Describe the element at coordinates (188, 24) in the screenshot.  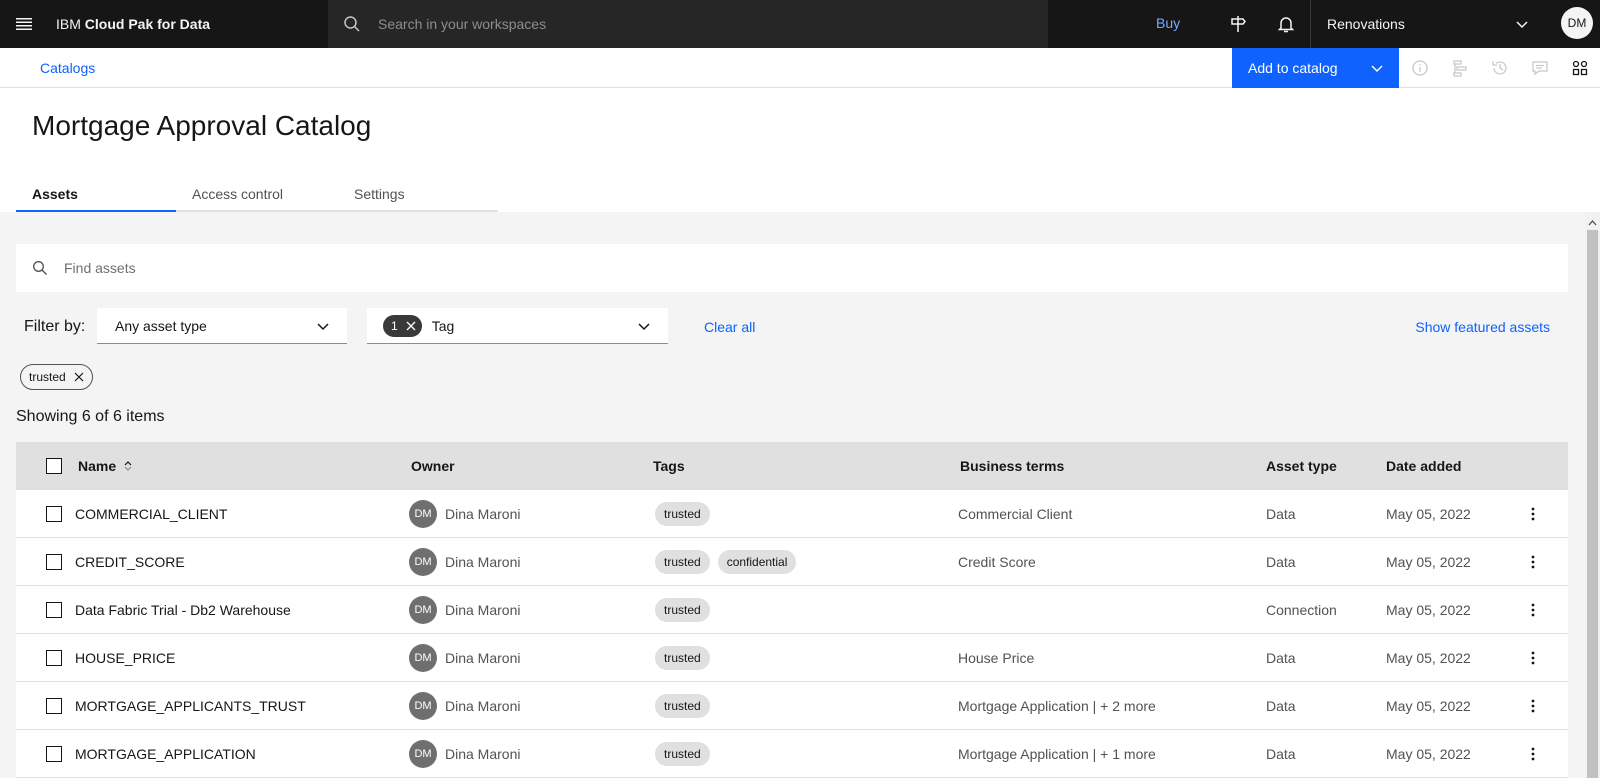
I see `product-name: IBM Cloud Pak for Data` at that location.